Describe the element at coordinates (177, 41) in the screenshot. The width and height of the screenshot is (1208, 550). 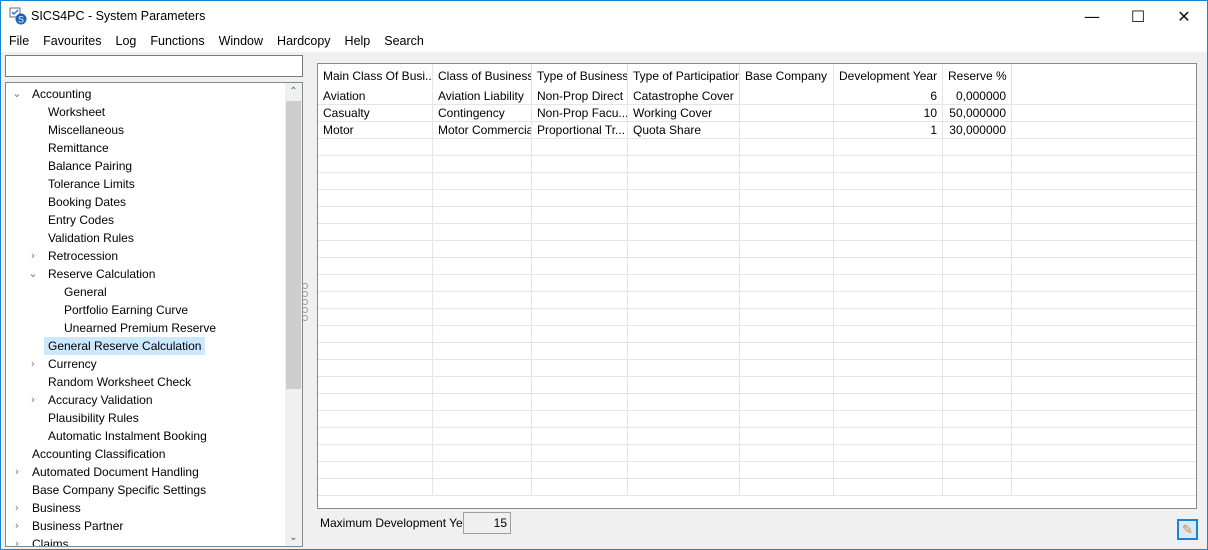
I see `menu-functions: Functions` at that location.